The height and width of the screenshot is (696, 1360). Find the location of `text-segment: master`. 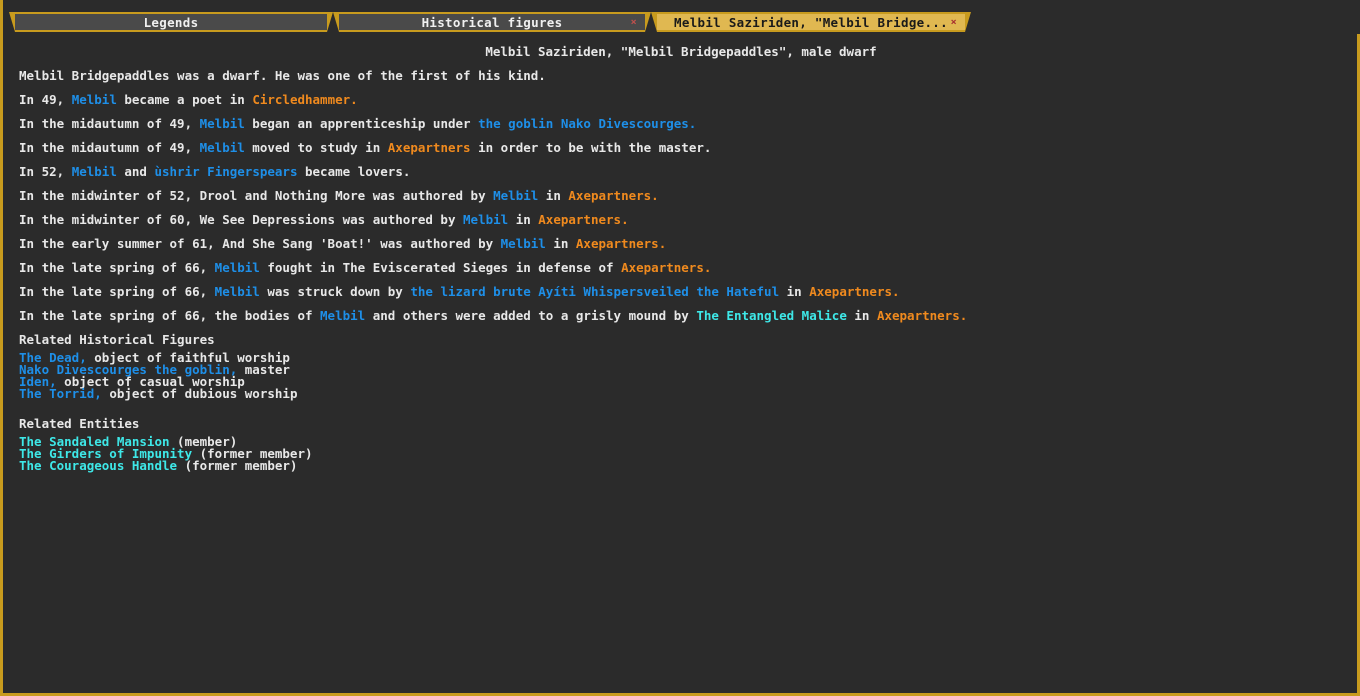

text-segment: master is located at coordinates (263, 369).